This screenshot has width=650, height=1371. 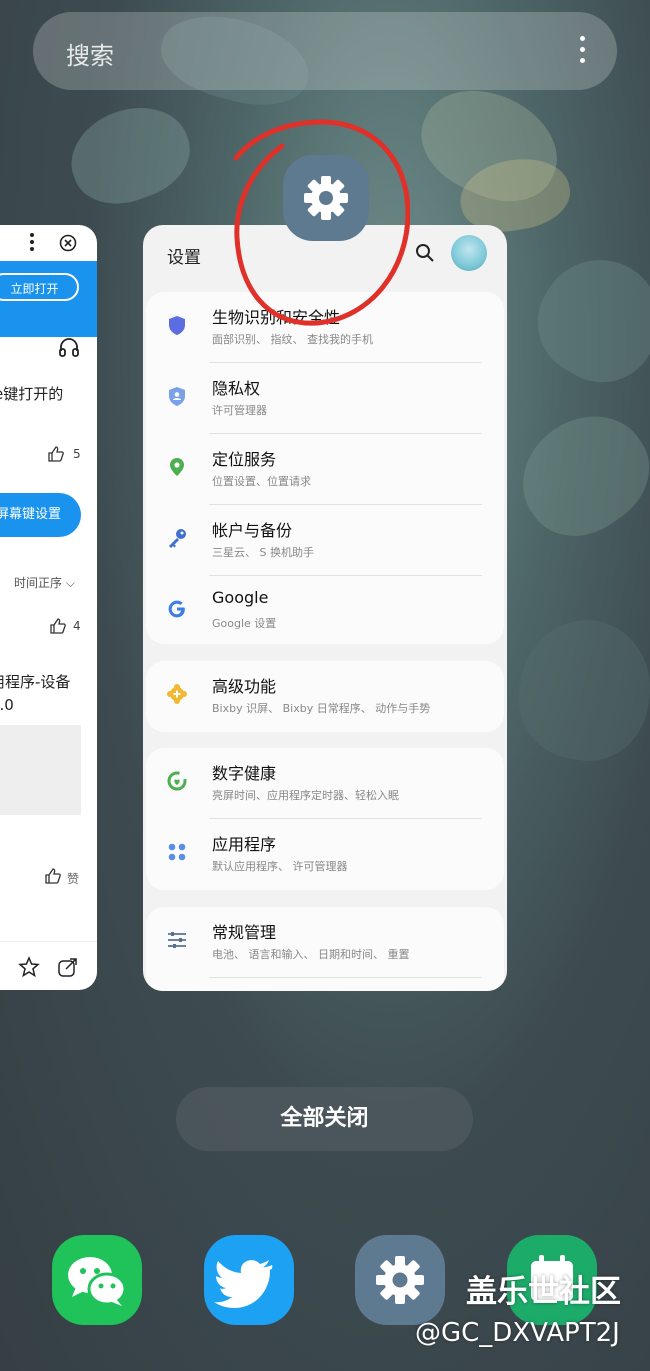 What do you see at coordinates (68, 243) in the screenshot?
I see `close-circle-icon` at bounding box center [68, 243].